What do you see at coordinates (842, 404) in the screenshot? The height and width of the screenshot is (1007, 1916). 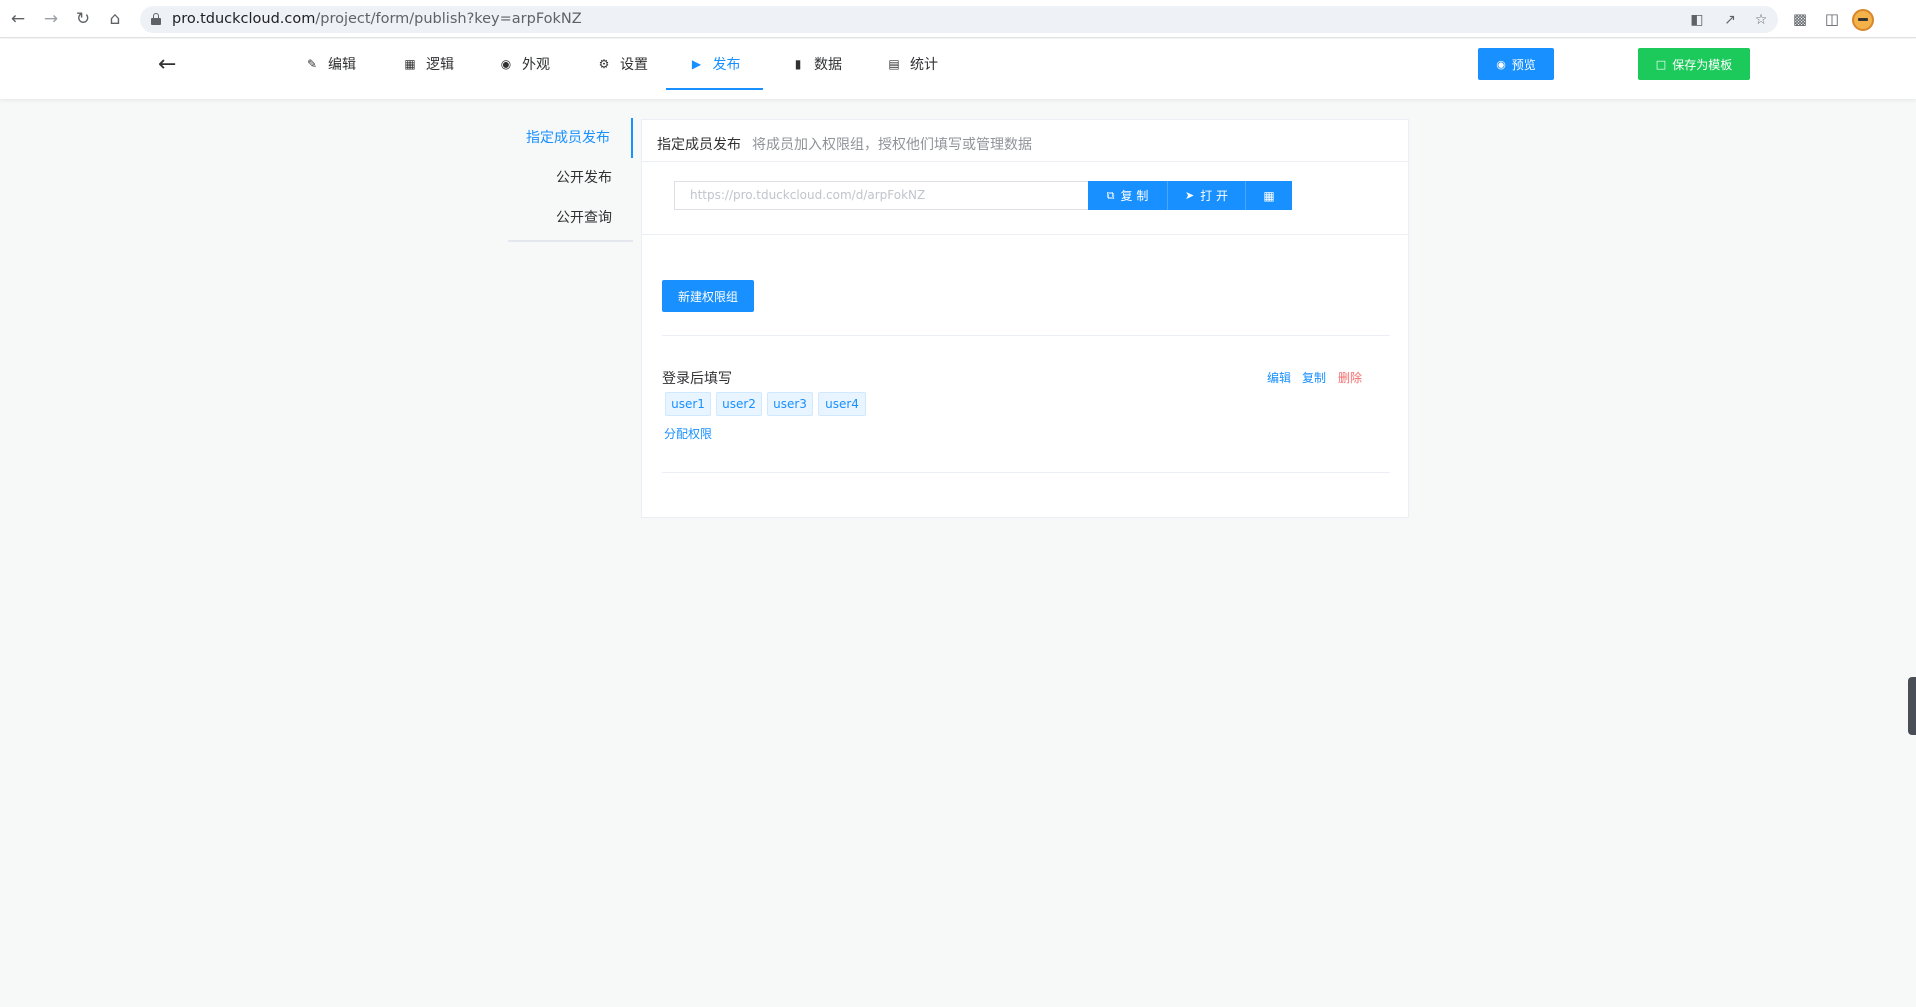 I see `user-tag: user4` at bounding box center [842, 404].